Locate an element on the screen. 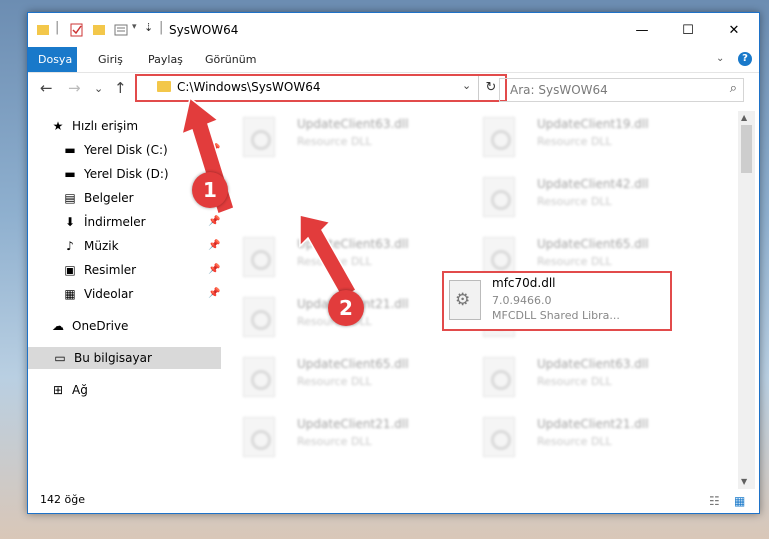  sidebar-item: ▬ Yerel Disk (C:) is located at coordinates (115, 150).